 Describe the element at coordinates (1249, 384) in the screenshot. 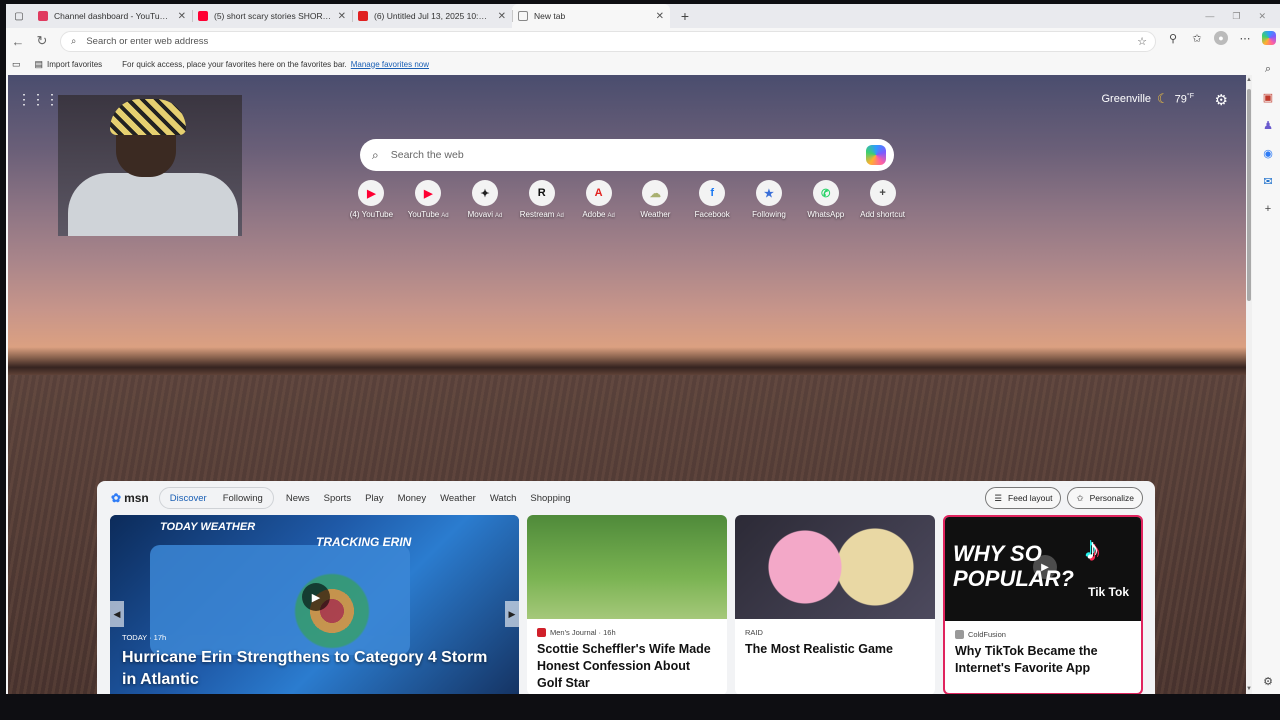

I see `page-scrollbar: ▲ ▼` at that location.